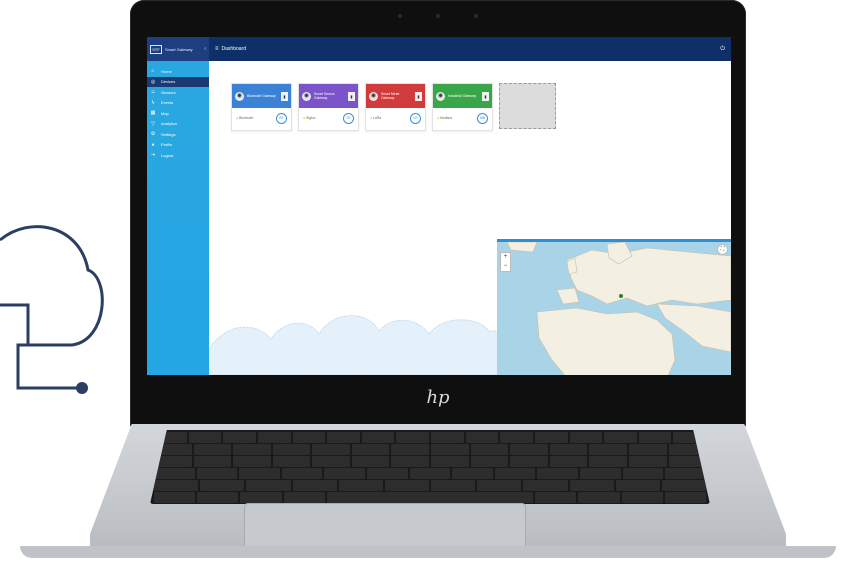  I want to click on card-status: LoRa, so click(375, 118).